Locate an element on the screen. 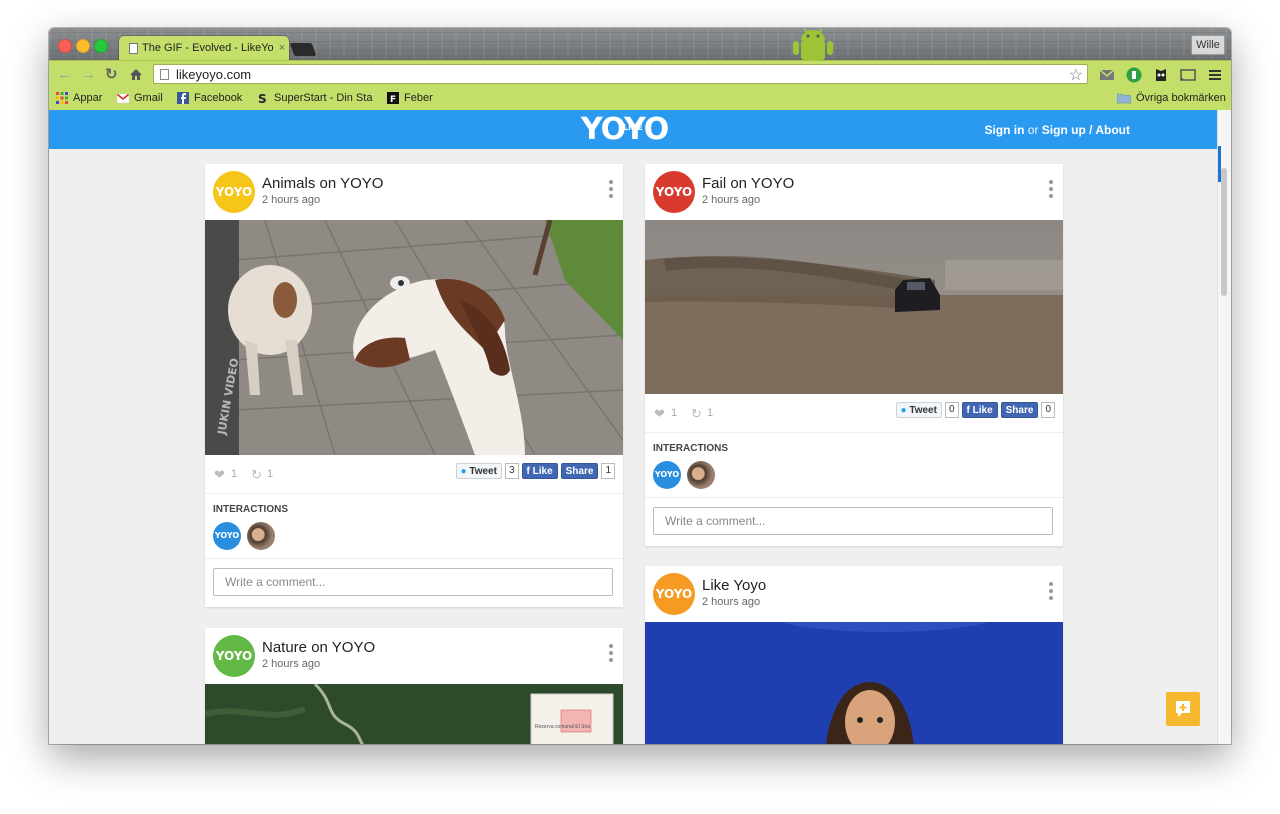 The height and width of the screenshot is (814, 1280). bookmark-gmail: Gmail is located at coordinates (140, 98).